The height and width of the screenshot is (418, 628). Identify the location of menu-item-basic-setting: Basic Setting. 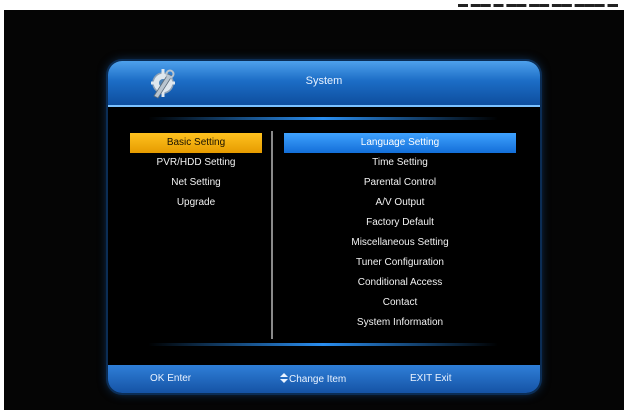
(196, 143).